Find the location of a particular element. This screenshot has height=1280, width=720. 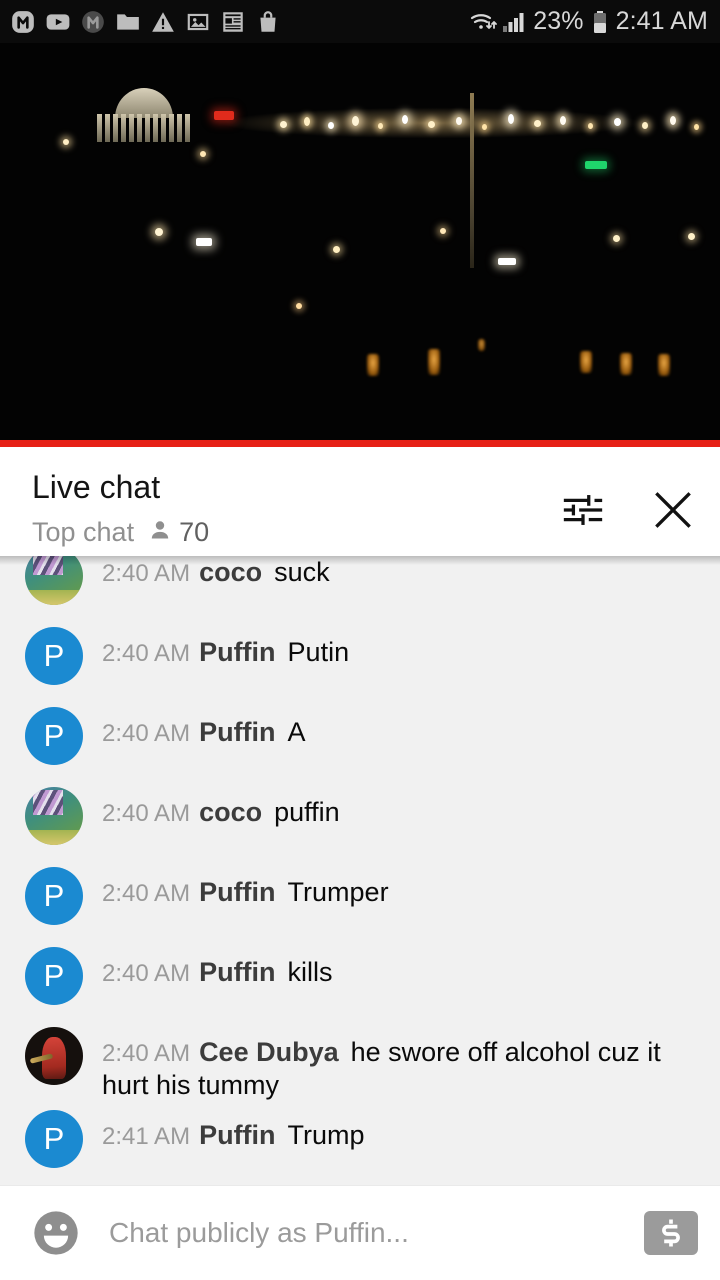

message-text: Putin is located at coordinates (318, 652).